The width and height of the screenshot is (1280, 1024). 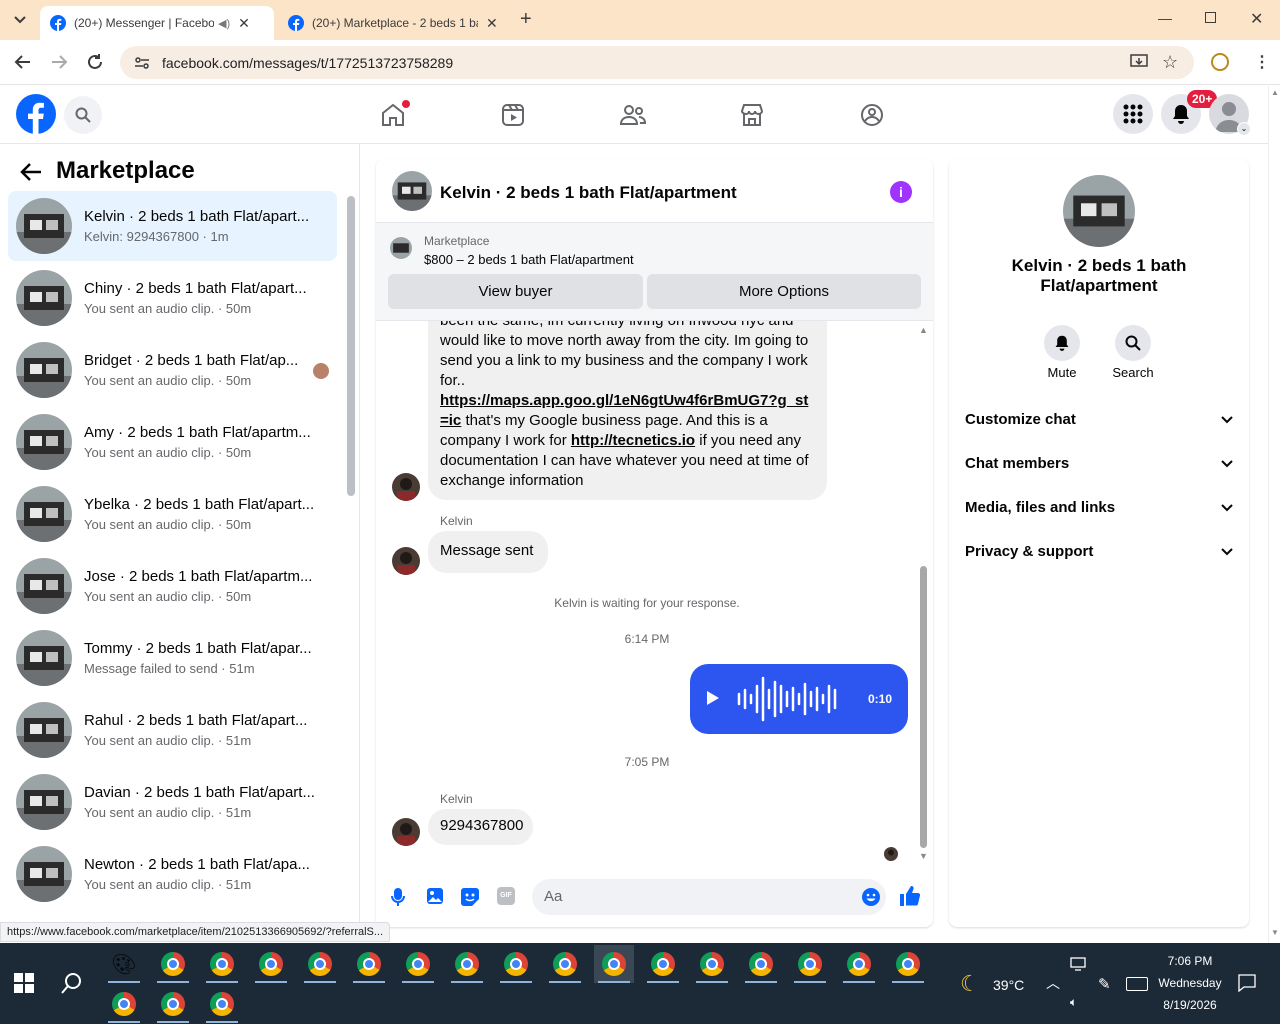 What do you see at coordinates (351, 346) in the screenshot?
I see `sidebar-scrollbar` at bounding box center [351, 346].